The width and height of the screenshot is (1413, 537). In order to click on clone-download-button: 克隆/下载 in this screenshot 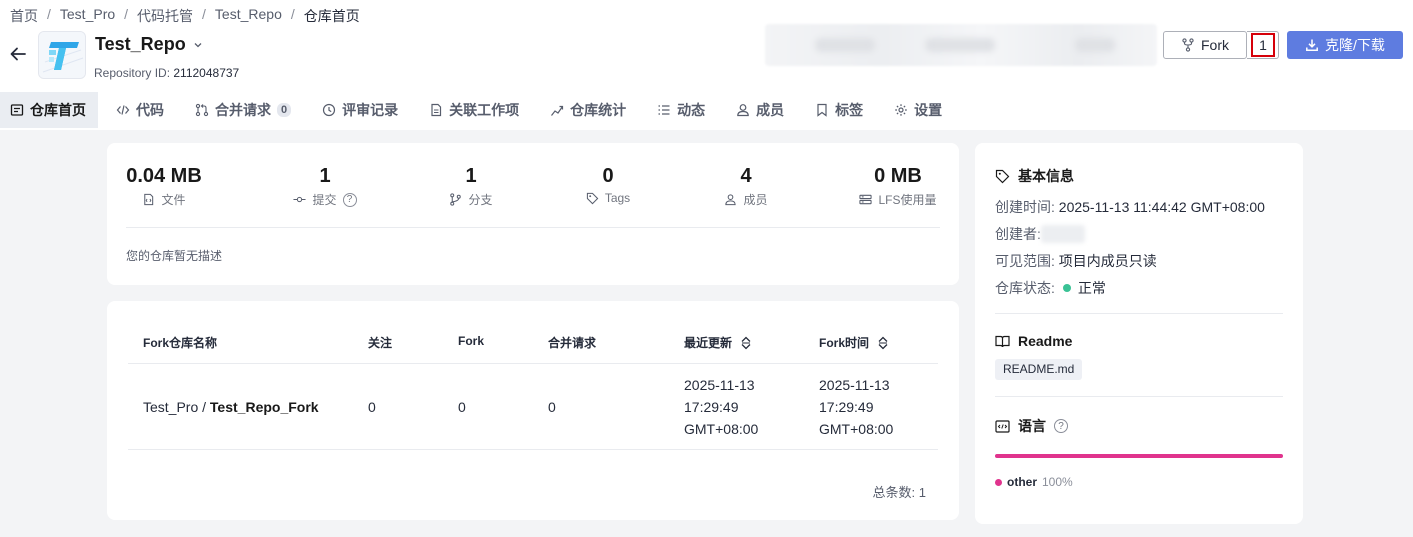, I will do `click(1345, 45)`.